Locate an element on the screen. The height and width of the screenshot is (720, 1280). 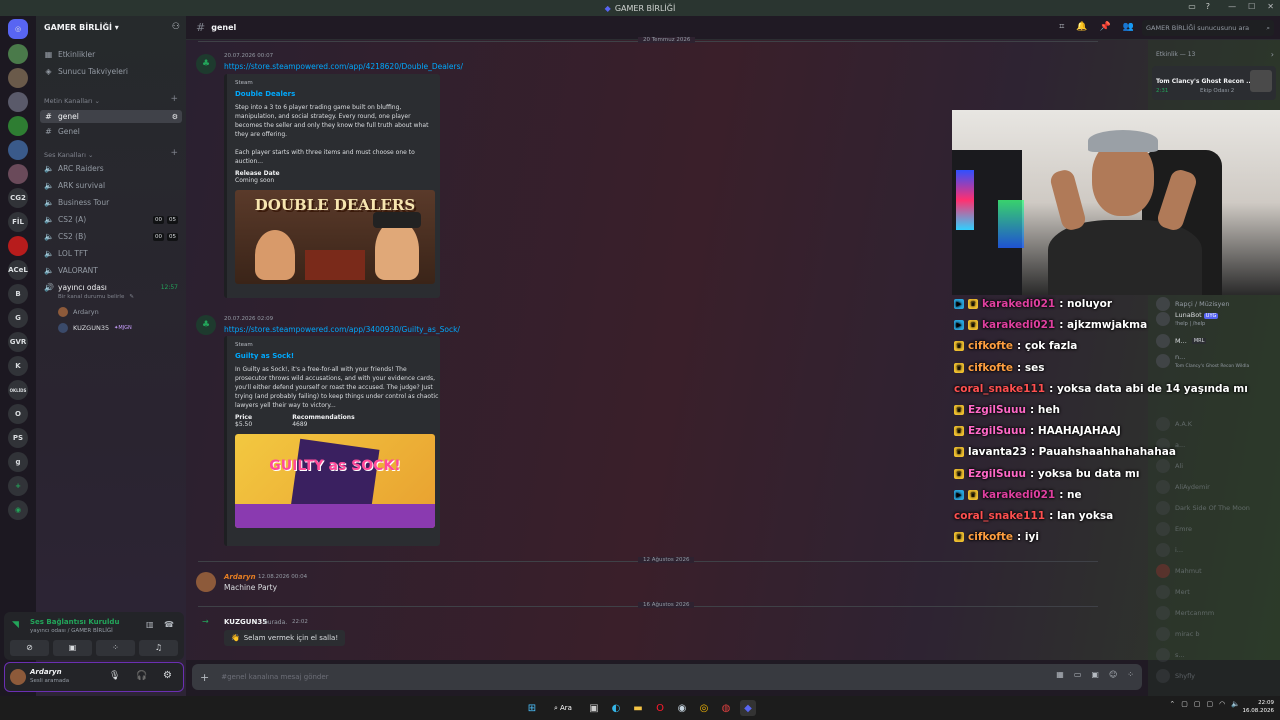
camera-off-button: ⊘ is located at coordinates (29, 648).